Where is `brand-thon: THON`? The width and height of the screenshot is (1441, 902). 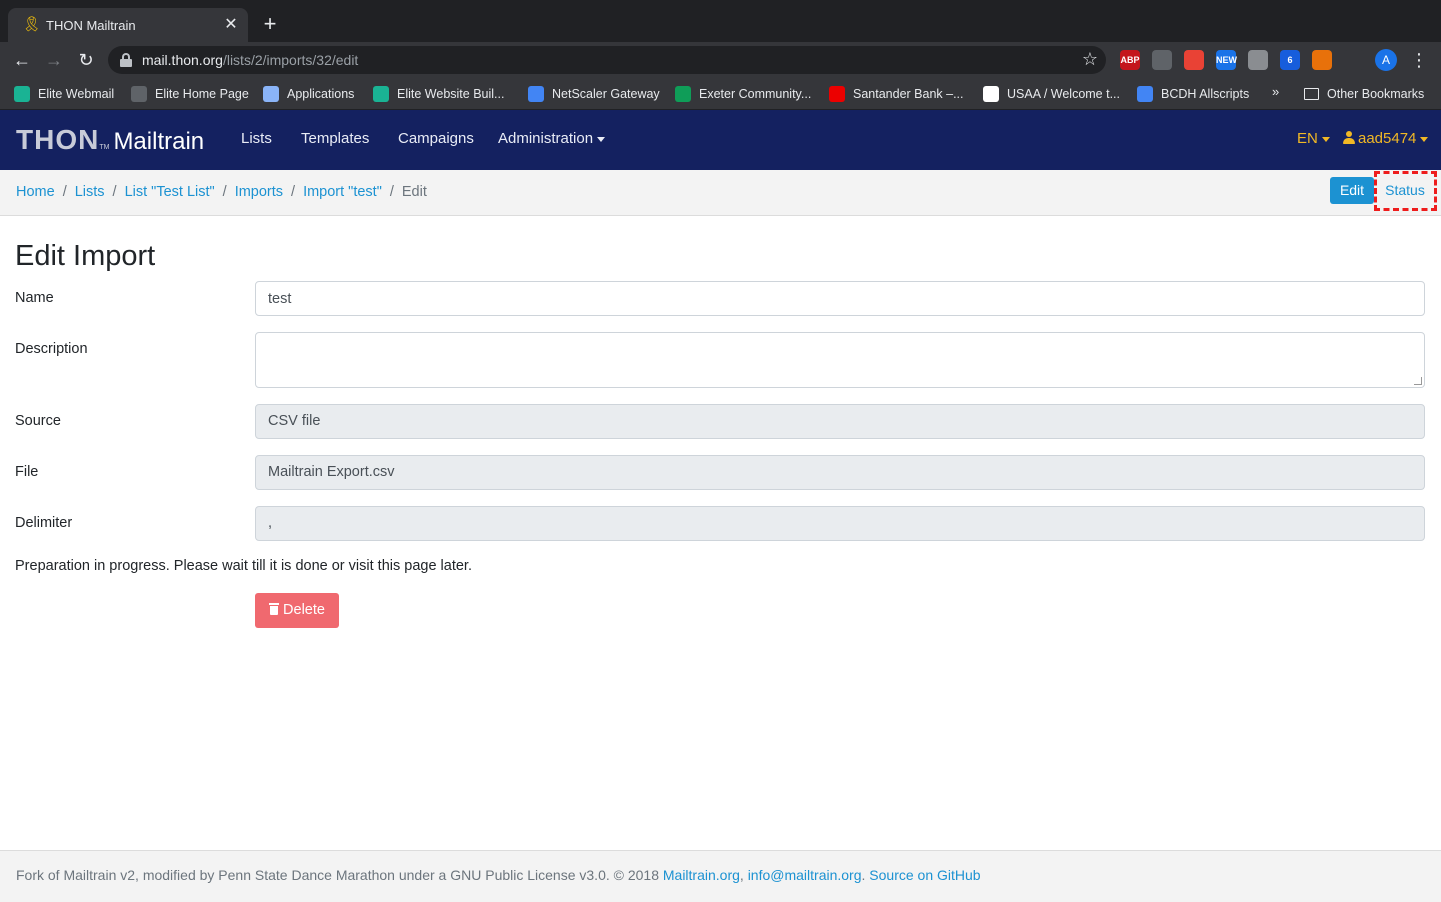 brand-thon: THON is located at coordinates (58, 139).